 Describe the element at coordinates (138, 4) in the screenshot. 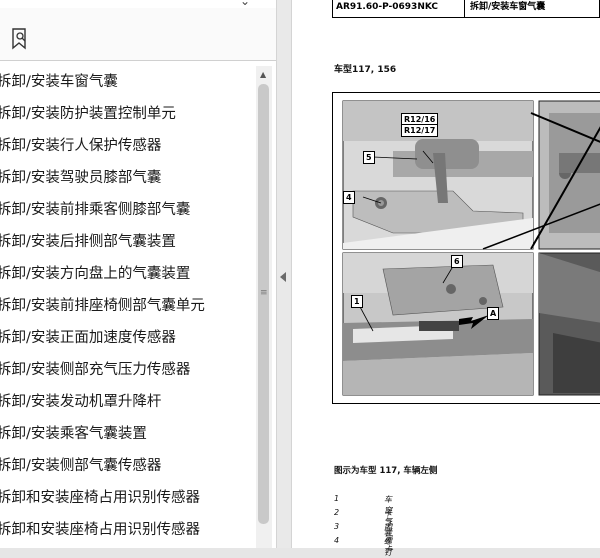

I see `panel-top-edge` at that location.